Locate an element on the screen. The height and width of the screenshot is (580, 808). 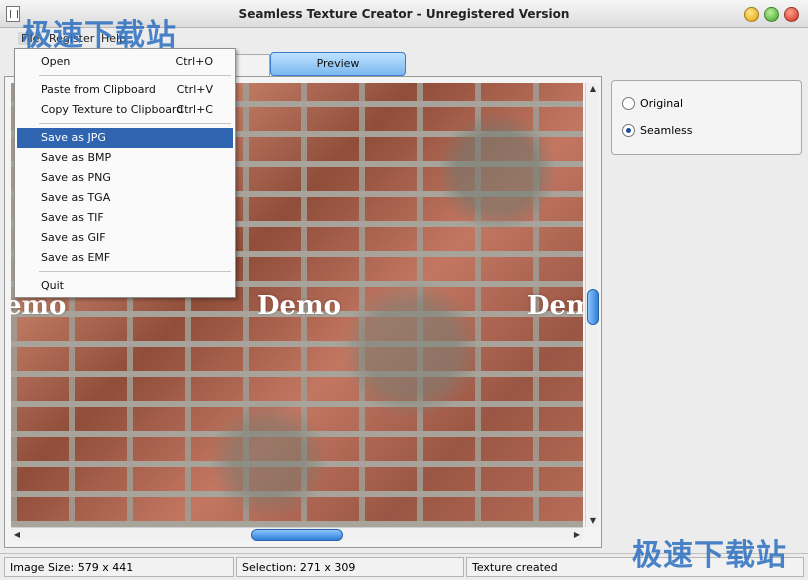
scroll-up-icon: ▲ is located at coordinates (593, 89).